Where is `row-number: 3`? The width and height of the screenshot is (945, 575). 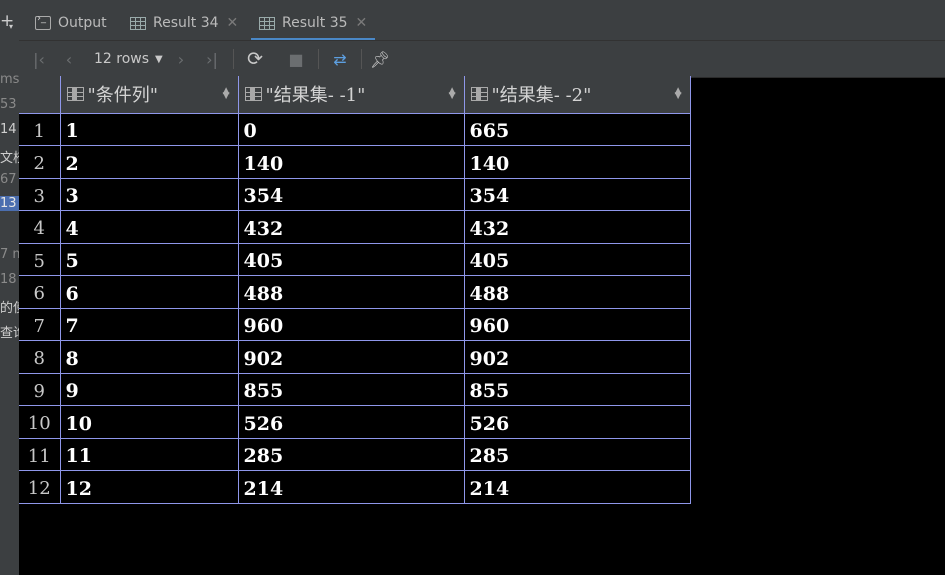 row-number: 3 is located at coordinates (40, 194).